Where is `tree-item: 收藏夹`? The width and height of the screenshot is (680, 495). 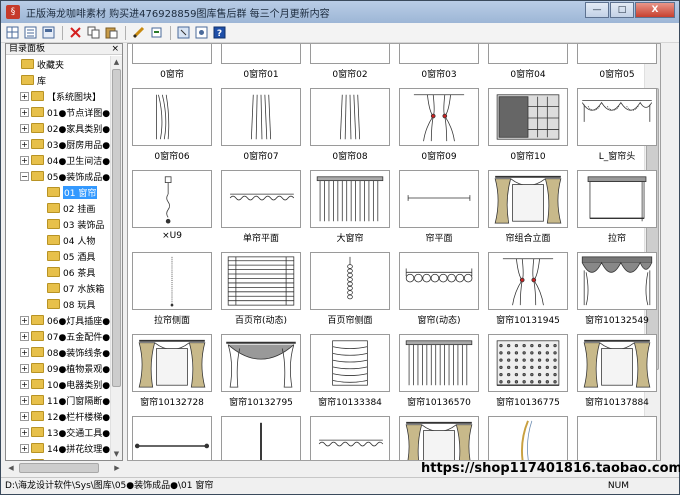
tree-item: 收藏夹 is located at coordinates (58, 64).